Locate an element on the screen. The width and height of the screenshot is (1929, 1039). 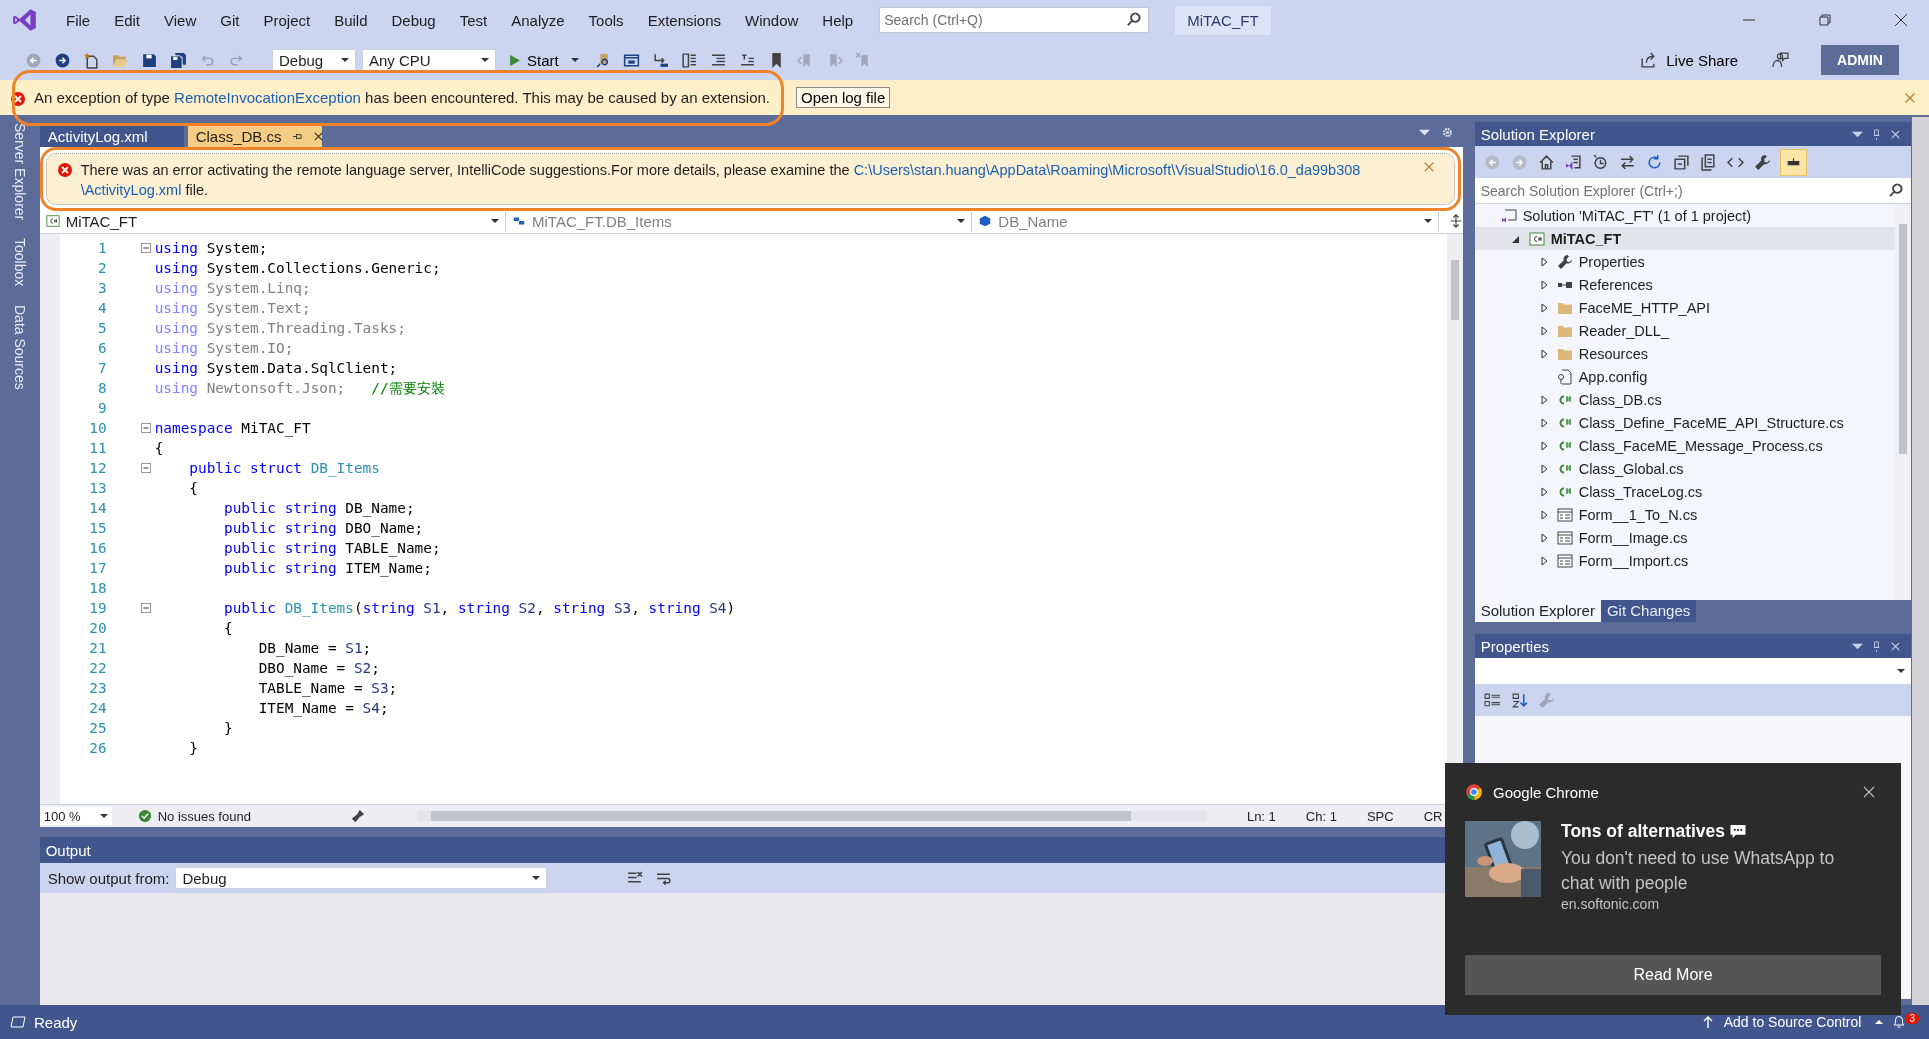
live-share-button: Live Share is located at coordinates (1687, 60).